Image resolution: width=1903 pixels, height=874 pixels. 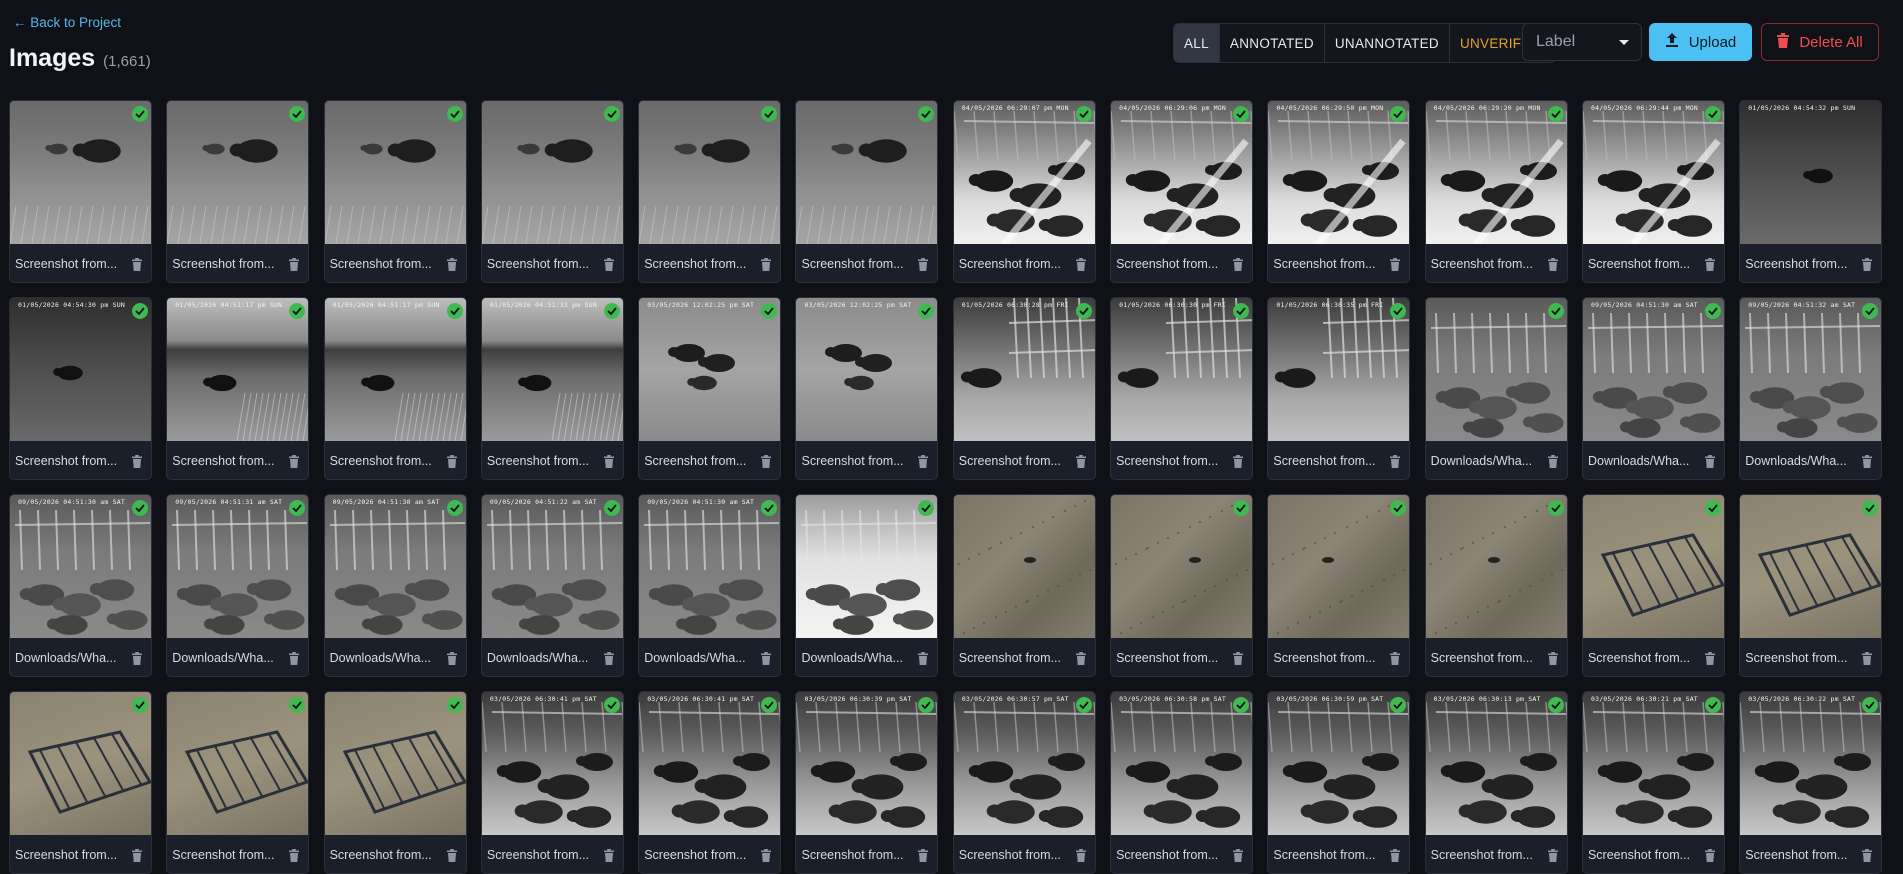 What do you see at coordinates (1024, 763) in the screenshot?
I see `image-thumbnail: 03/05/2026 06:30:57 pm SAT` at bounding box center [1024, 763].